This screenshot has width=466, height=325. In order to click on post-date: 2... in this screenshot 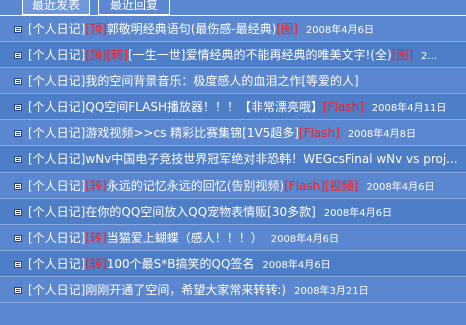, I will do `click(429, 57)`.